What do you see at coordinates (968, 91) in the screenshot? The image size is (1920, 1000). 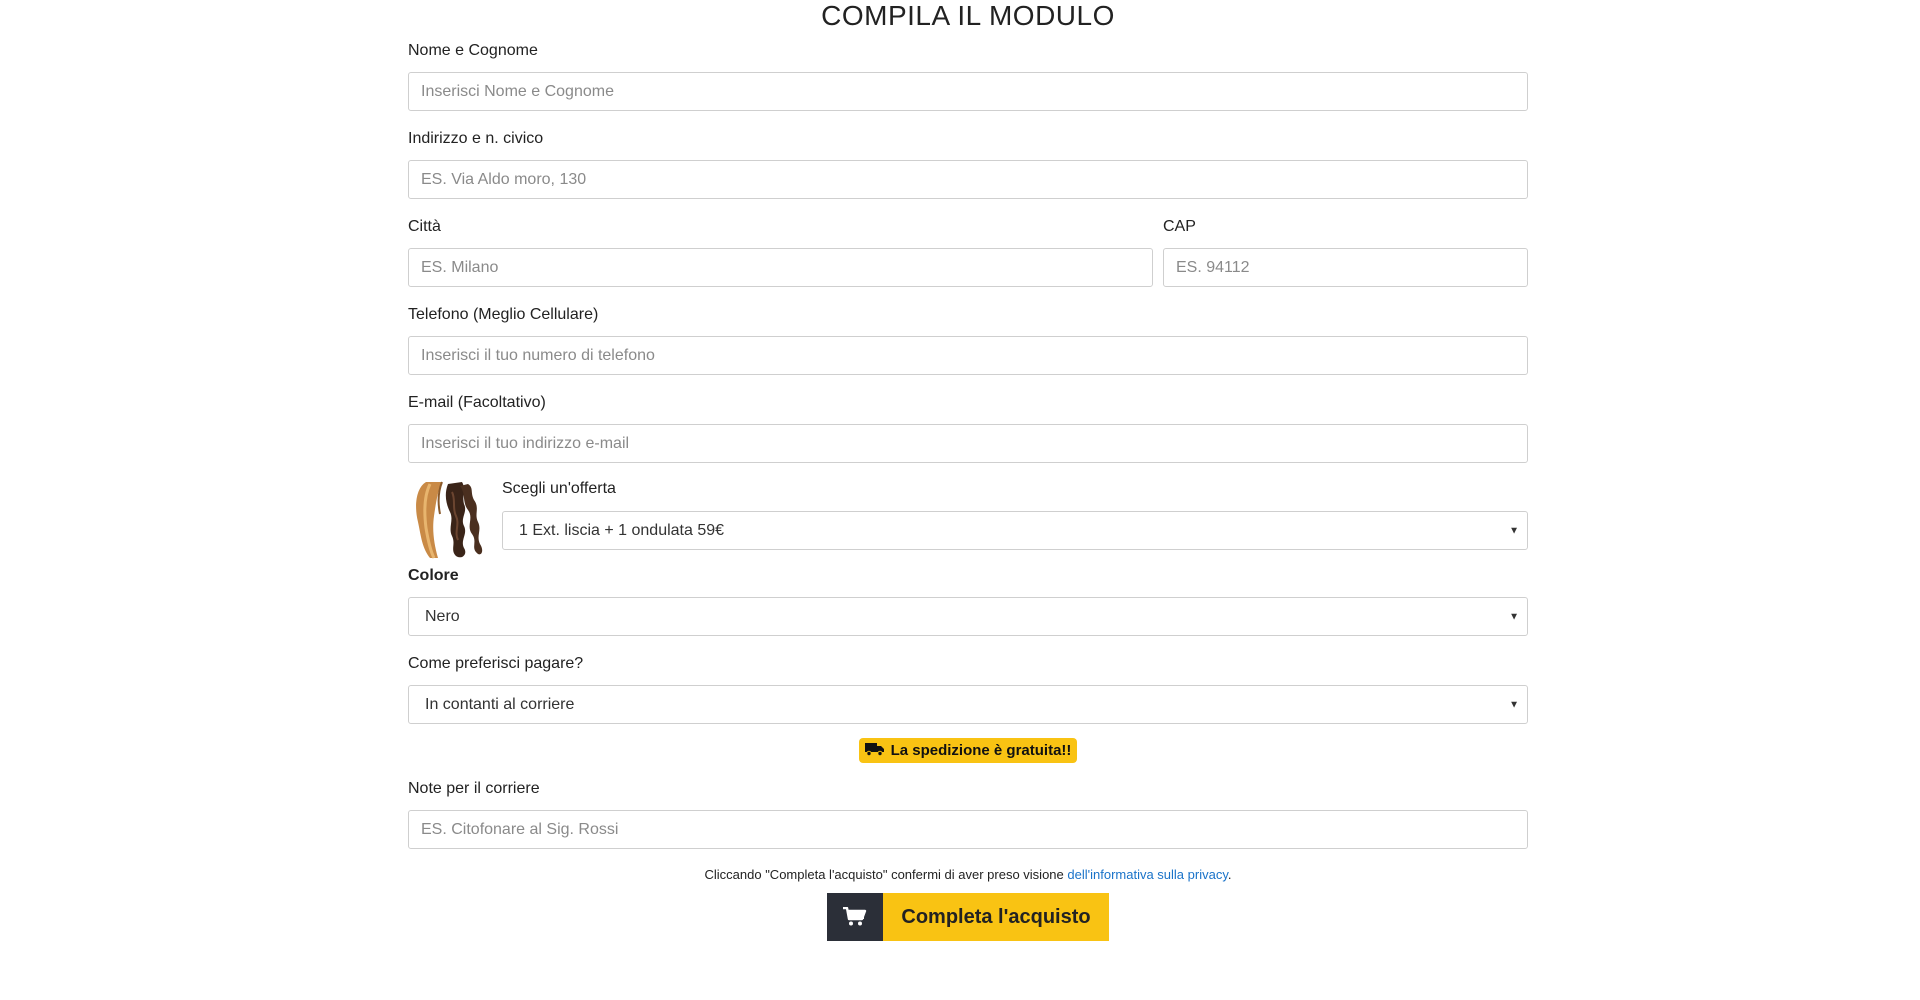 I see `name-input` at bounding box center [968, 91].